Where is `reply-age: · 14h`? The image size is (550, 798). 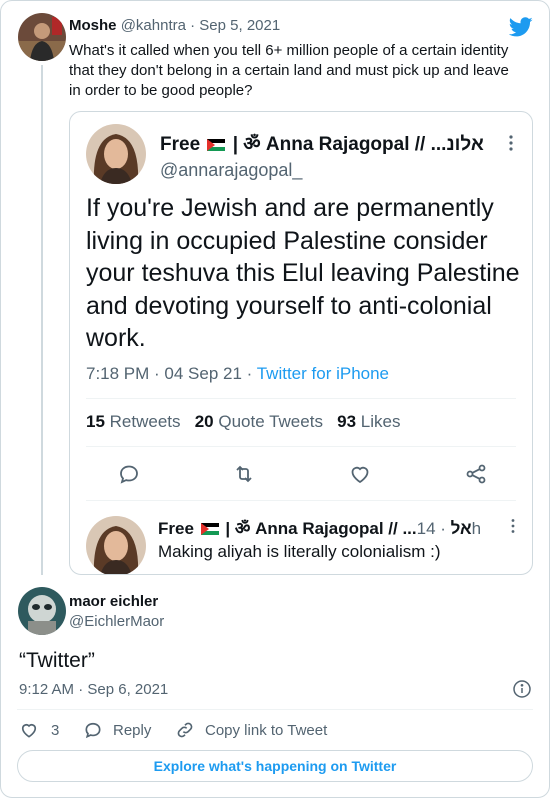 reply-age: · 14h is located at coordinates (449, 528).